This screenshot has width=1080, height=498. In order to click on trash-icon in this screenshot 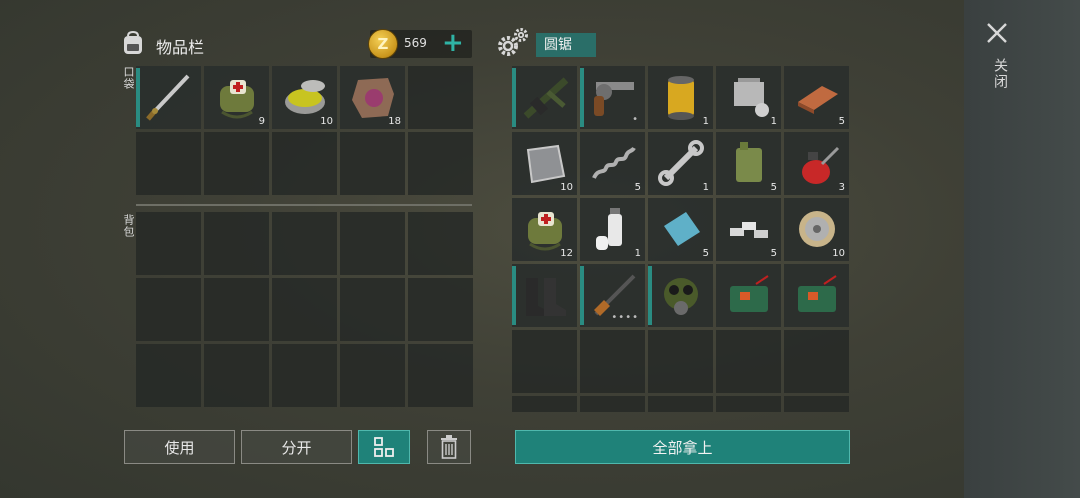, I will do `click(449, 447)`.